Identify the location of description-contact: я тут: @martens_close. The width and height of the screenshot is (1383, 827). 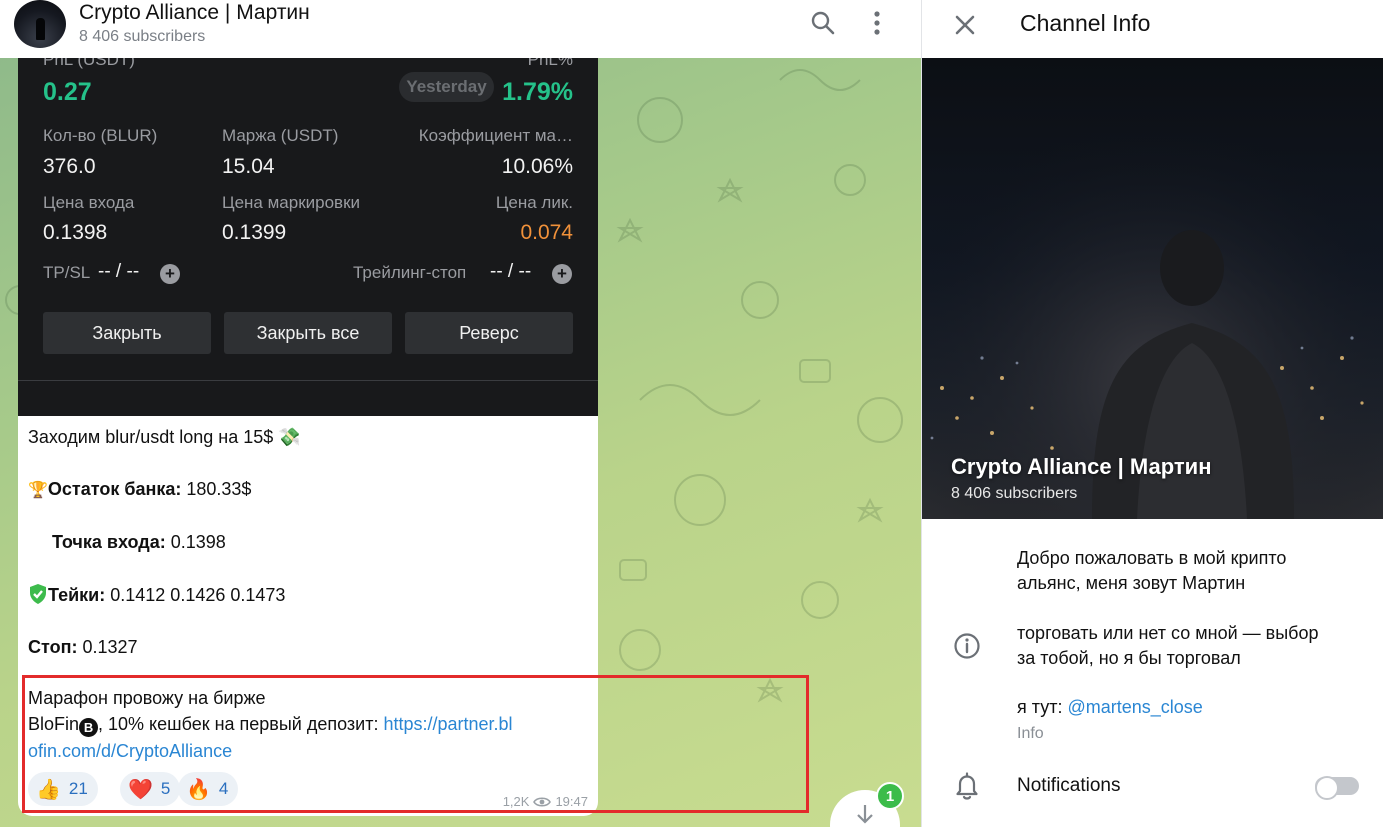
(1110, 707).